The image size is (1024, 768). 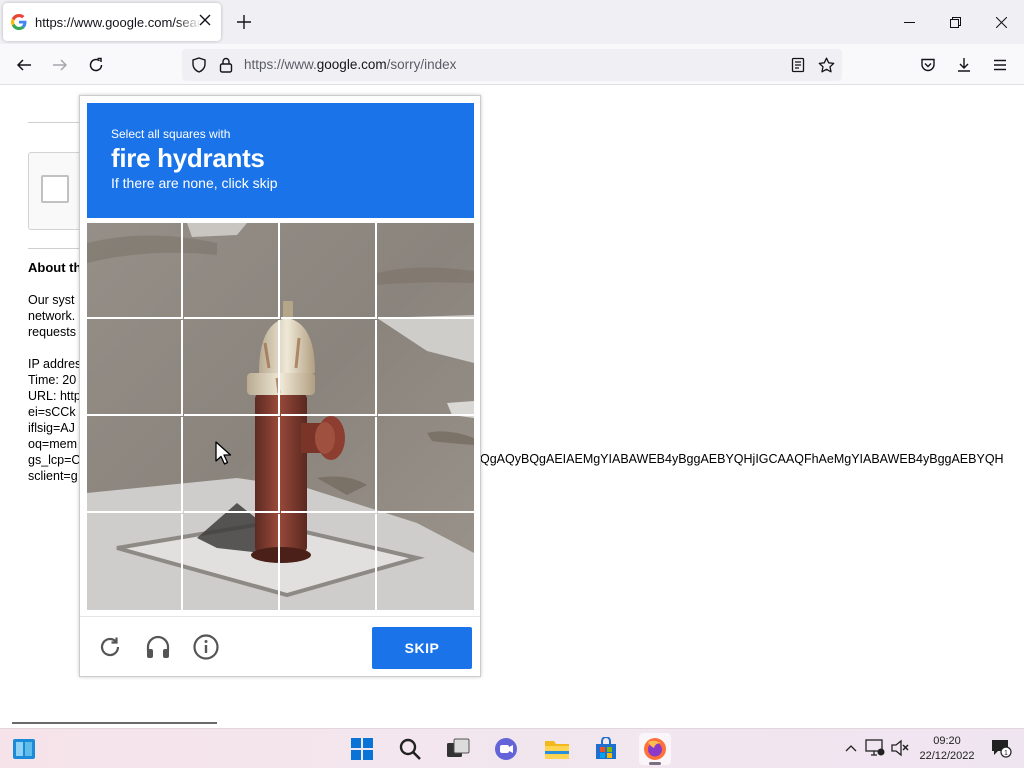 I want to click on skip-button: SKIP, so click(x=422, y=648).